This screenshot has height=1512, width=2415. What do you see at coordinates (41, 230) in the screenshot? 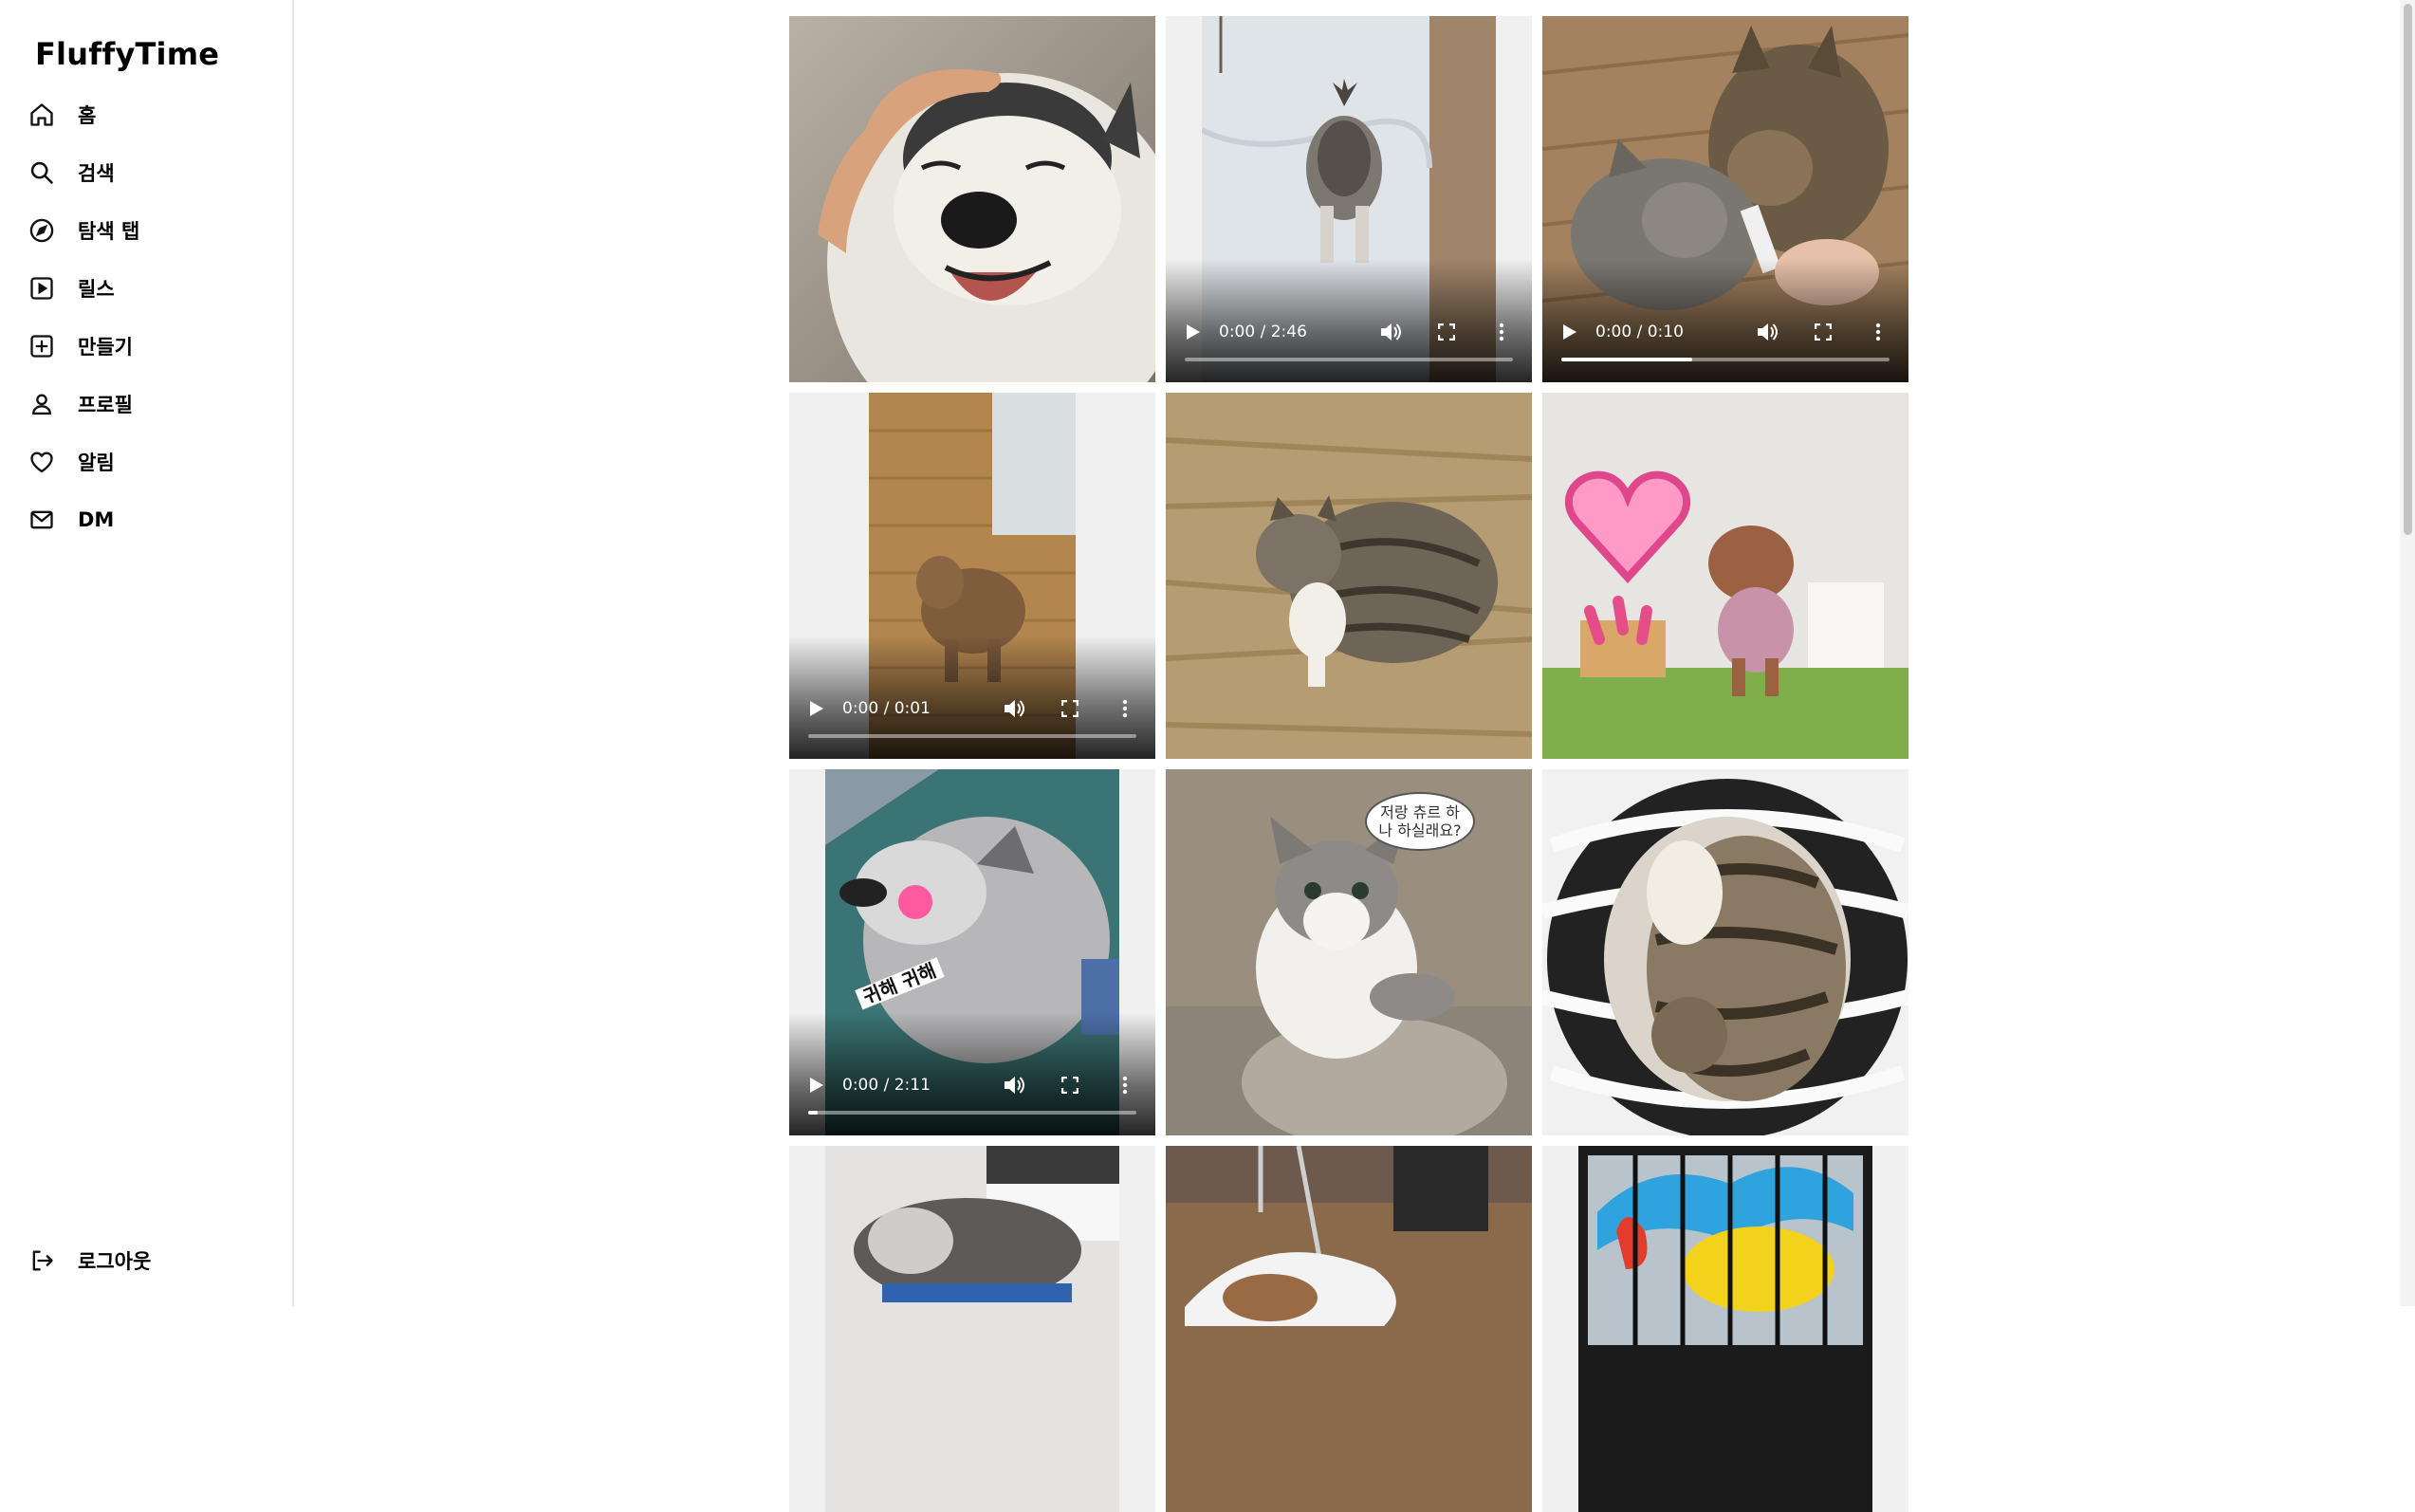
I see `compass-icon` at bounding box center [41, 230].